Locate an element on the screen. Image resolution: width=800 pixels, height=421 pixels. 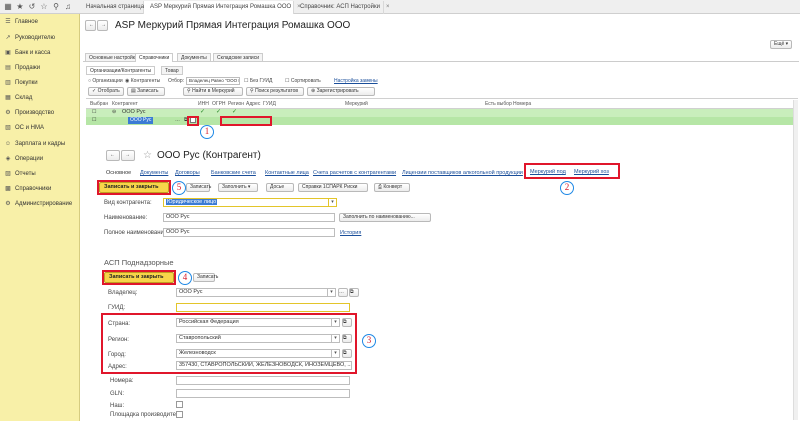
spark-button: Справки 1СПАРК Риски is located at coordinates (333, 187).